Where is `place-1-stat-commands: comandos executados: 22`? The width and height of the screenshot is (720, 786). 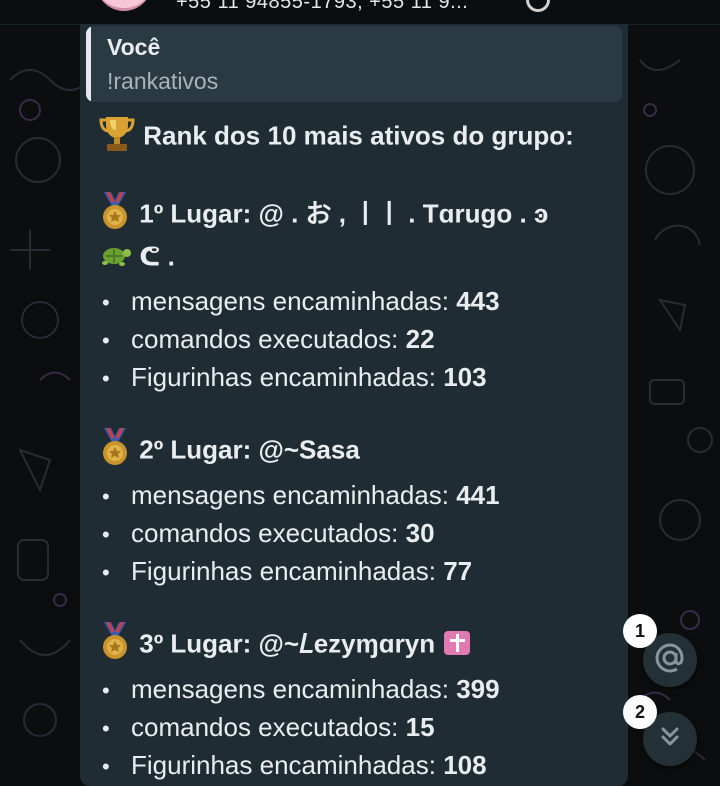
place-1-stat-commands: comandos executados: 22 is located at coordinates (283, 339).